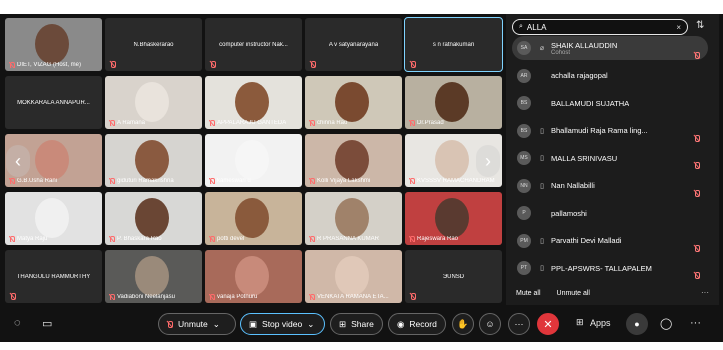 The height and width of the screenshot is (350, 723). I want to click on participant-tile: P. Bhaskara Rao, so click(153, 218).